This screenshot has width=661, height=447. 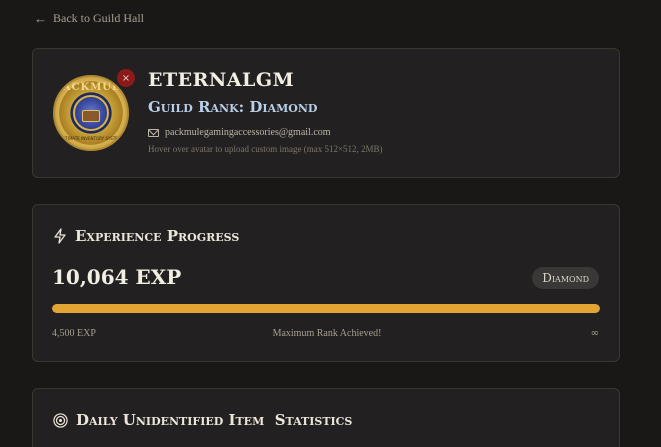 I want to click on arrow-left-icon: ←, so click(x=40, y=18).